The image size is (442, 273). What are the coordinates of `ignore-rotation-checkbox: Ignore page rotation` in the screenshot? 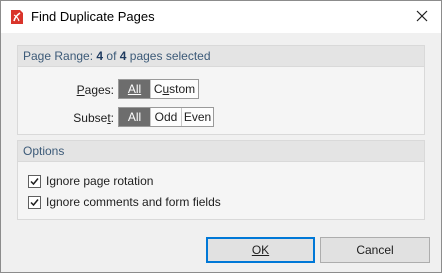 It's located at (90, 181).